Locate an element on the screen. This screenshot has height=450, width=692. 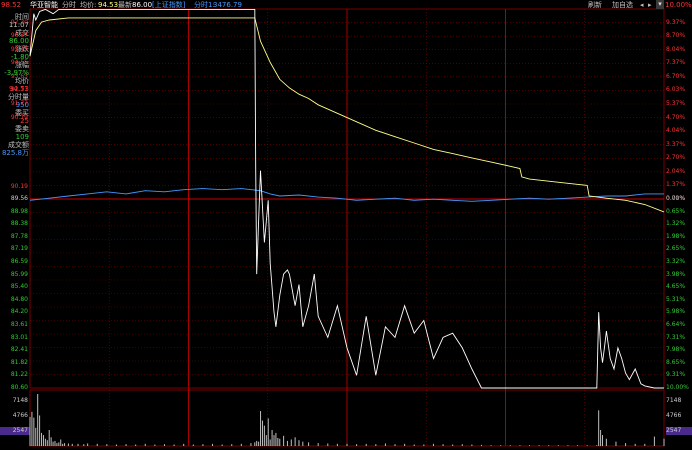
price-tick-label: 90.79 is located at coordinates (19, 117).